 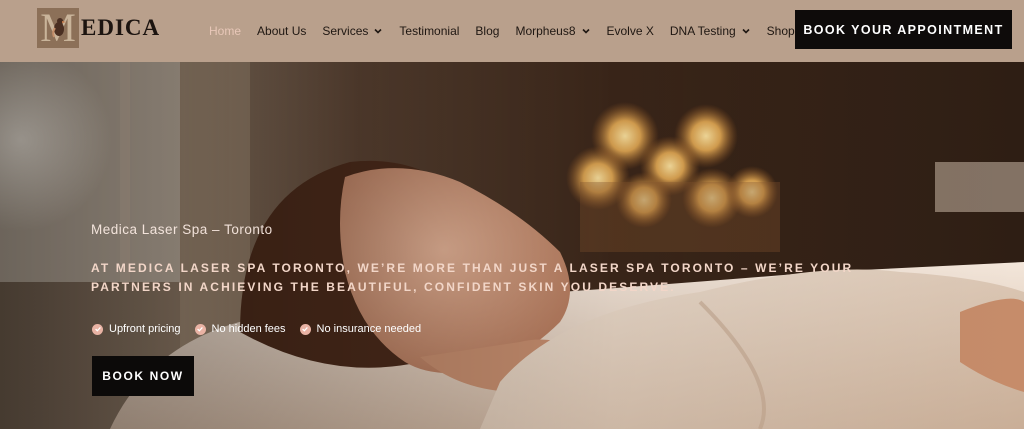 I want to click on nav-item-testimonial: Testimonial, so click(x=429, y=31).